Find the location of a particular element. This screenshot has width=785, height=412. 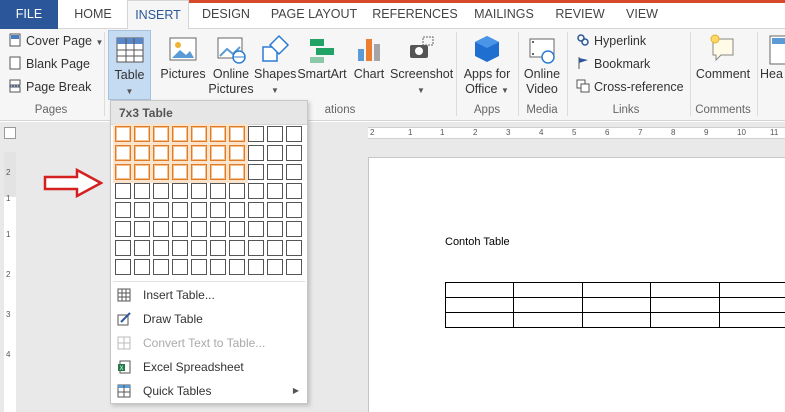

header-button: Hea is located at coordinates (772, 57).